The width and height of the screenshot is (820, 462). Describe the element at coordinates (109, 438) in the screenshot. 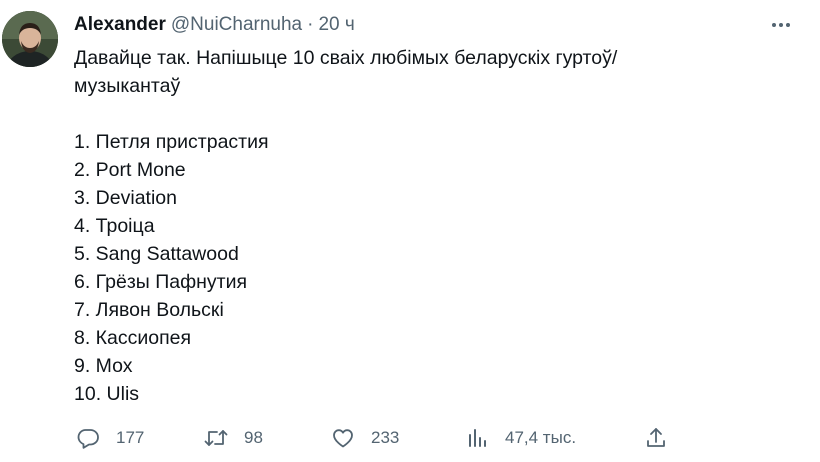

I see `reply-button: 177` at that location.